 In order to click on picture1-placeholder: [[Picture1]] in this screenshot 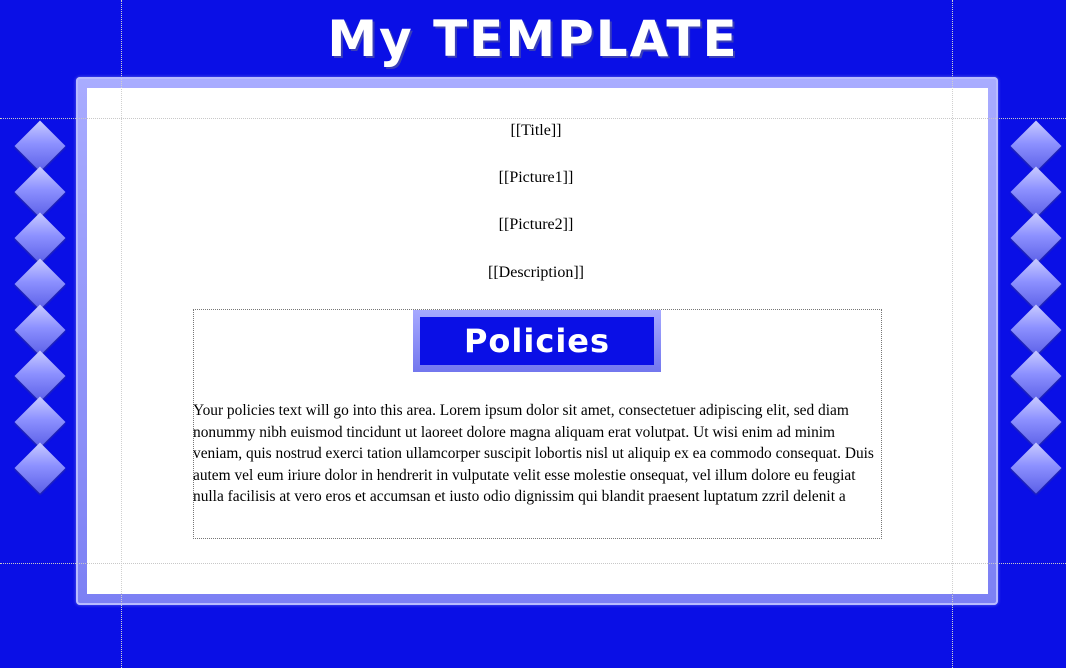, I will do `click(536, 178)`.